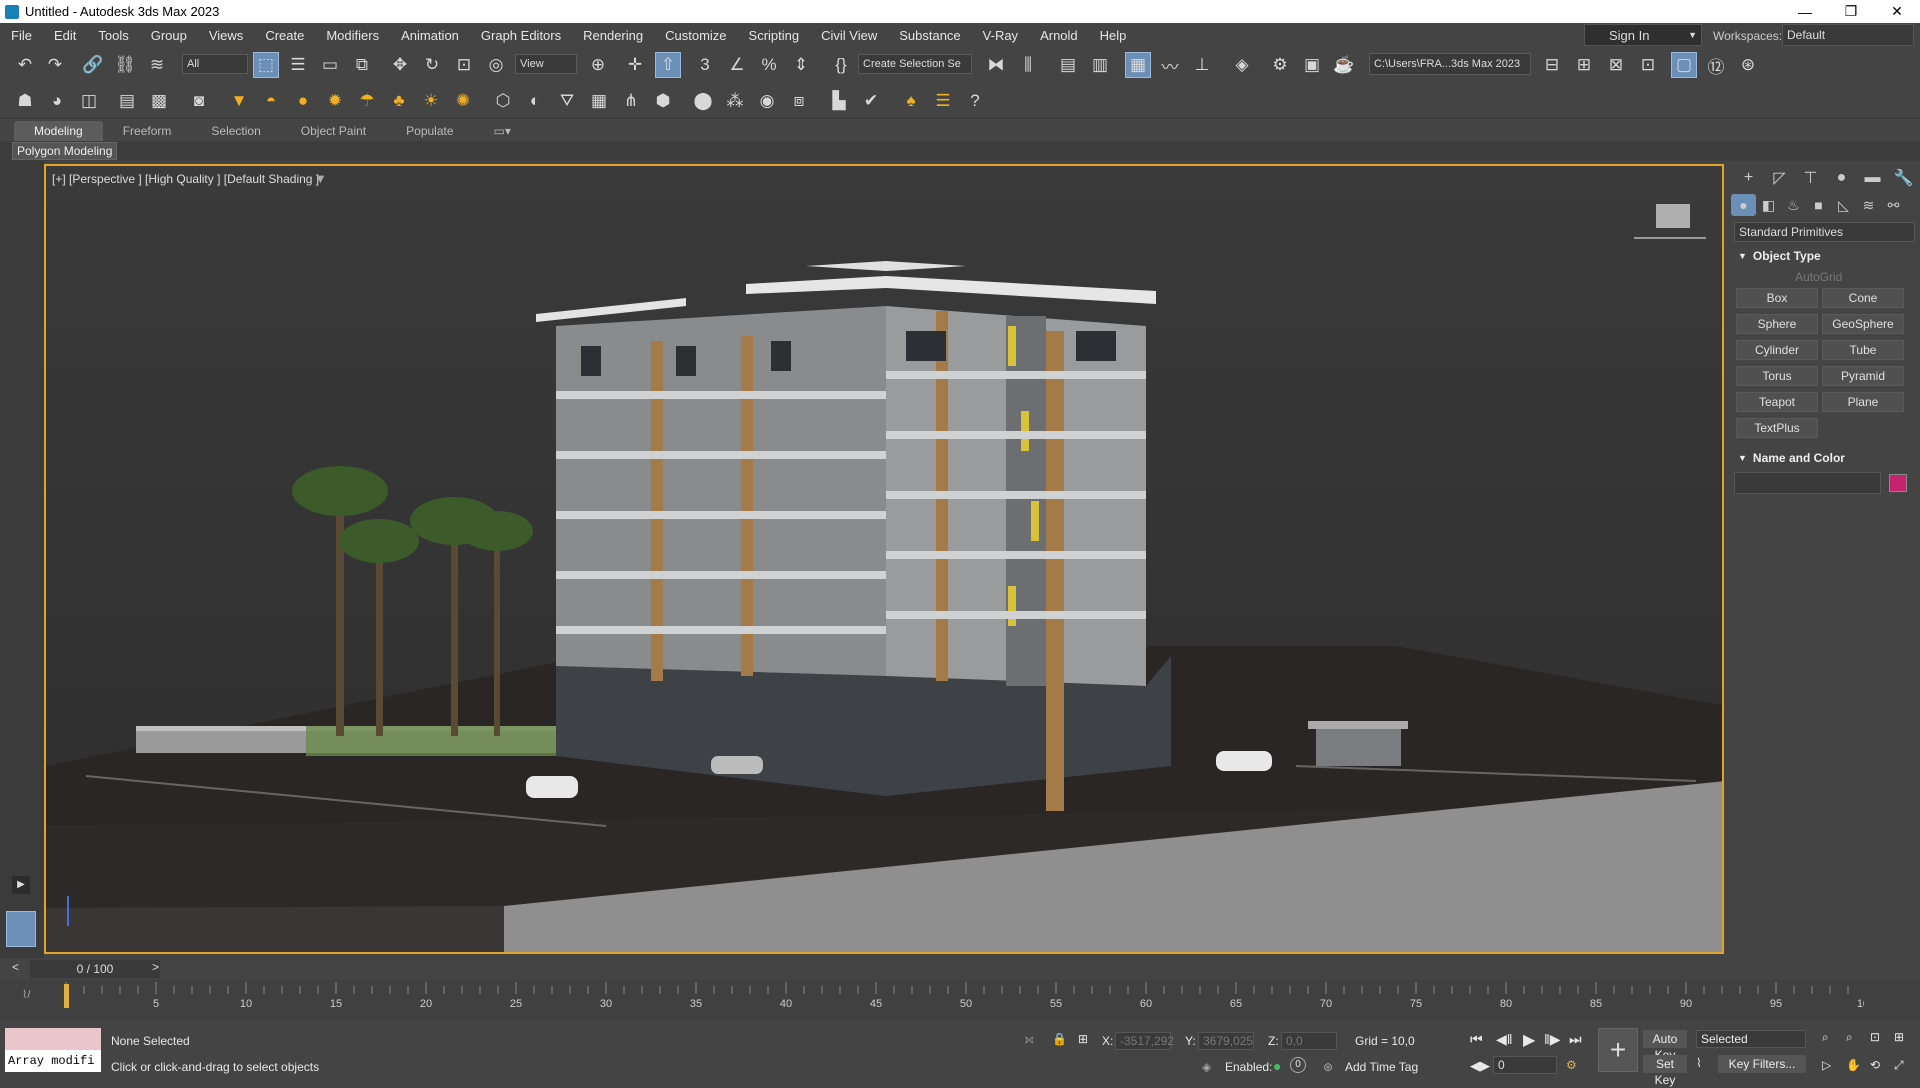 This screenshot has width=1920, height=1088. What do you see at coordinates (1893, 205) in the screenshot?
I see `systems-icon: ⚯` at bounding box center [1893, 205].